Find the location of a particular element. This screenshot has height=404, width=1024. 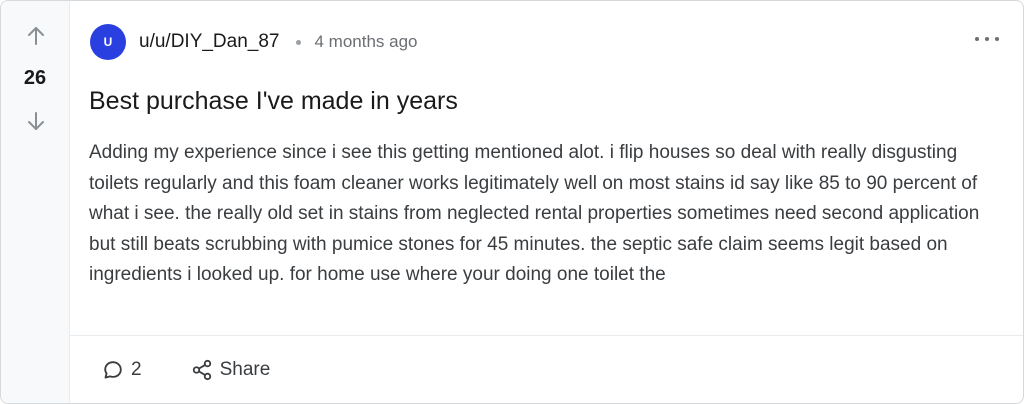

share-label: Share is located at coordinates (245, 369).